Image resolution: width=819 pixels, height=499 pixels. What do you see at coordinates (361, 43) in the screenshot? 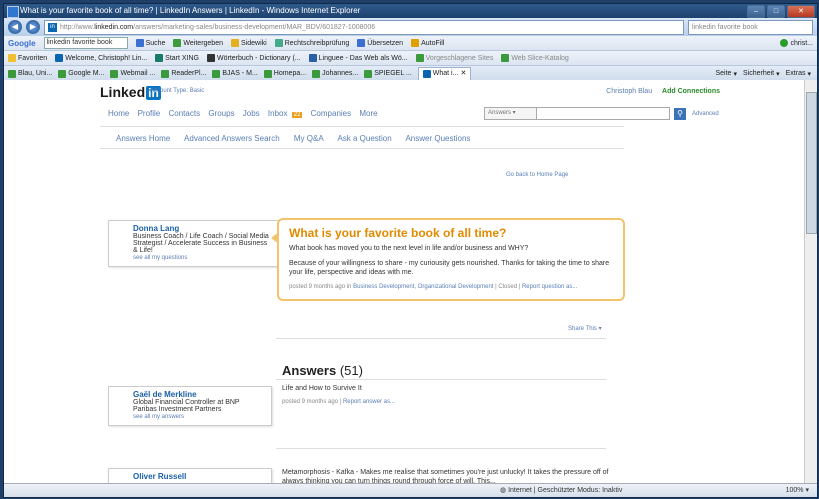
I see `translate-icon` at bounding box center [361, 43].